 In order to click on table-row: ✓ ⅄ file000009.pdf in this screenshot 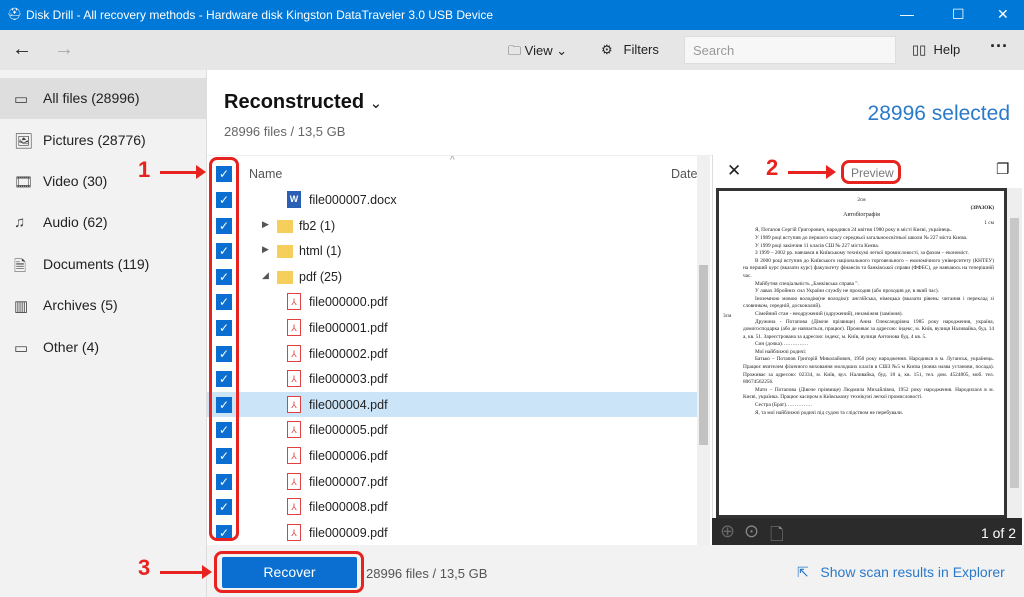, I will do `click(452, 532)`.